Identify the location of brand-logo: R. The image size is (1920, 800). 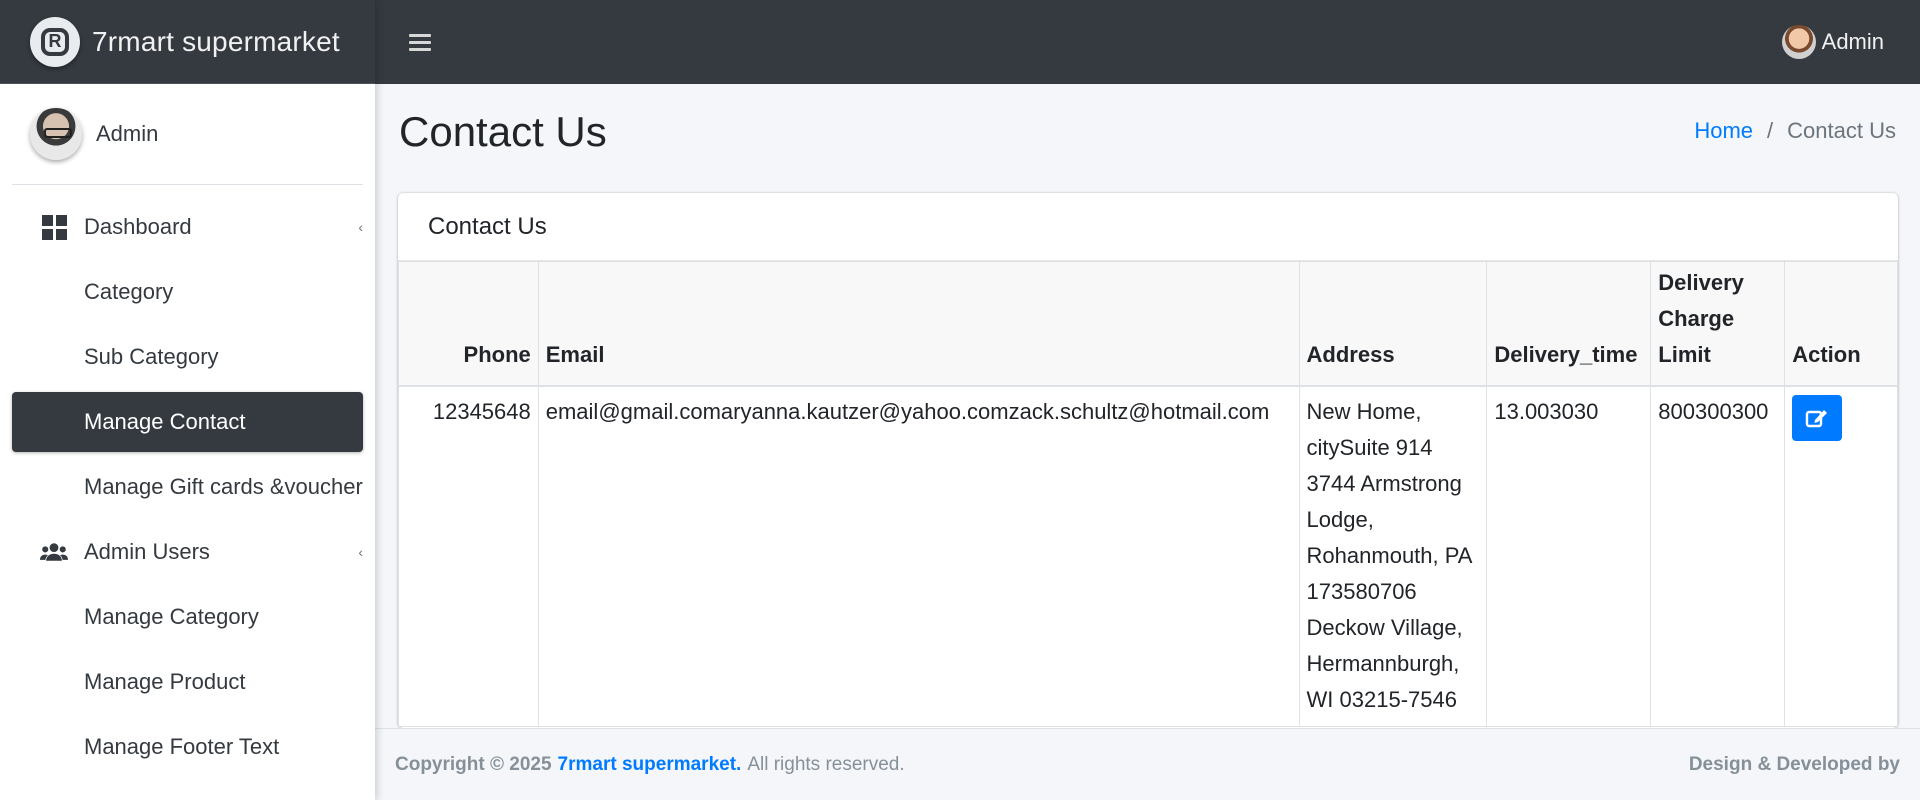
(55, 41).